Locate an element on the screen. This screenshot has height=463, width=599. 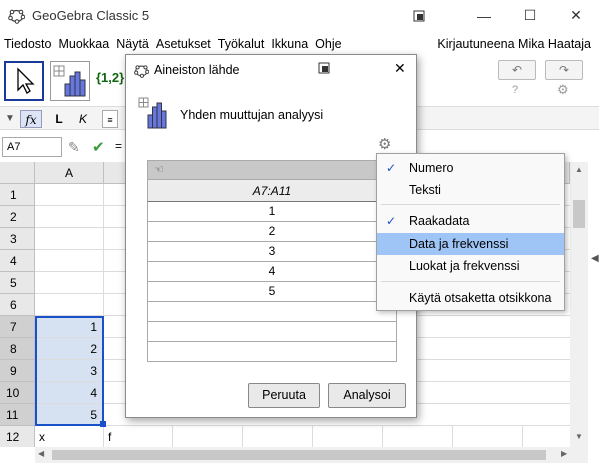
row-header: 1 is located at coordinates (17, 195).